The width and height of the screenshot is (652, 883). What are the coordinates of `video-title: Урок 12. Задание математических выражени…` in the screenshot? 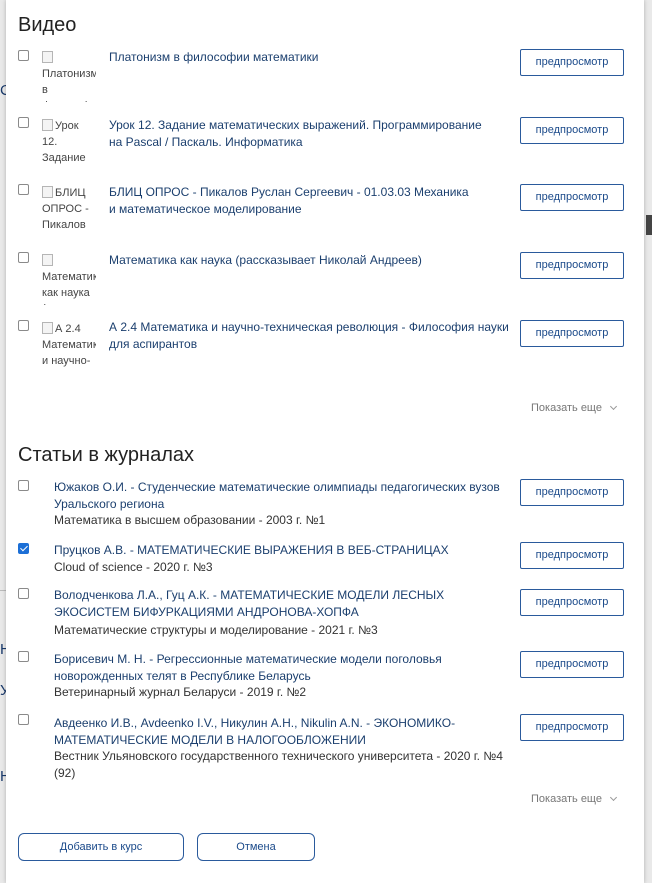 It's located at (301, 134).